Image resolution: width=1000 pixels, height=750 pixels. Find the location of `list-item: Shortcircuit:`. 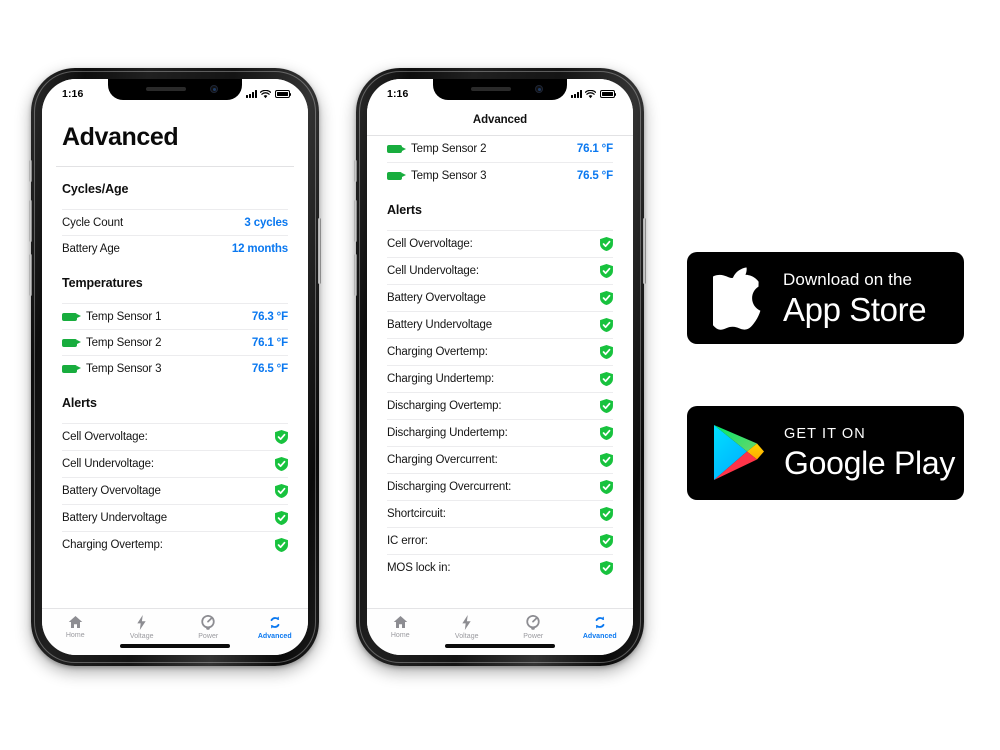

list-item: Shortcircuit: is located at coordinates (500, 513).